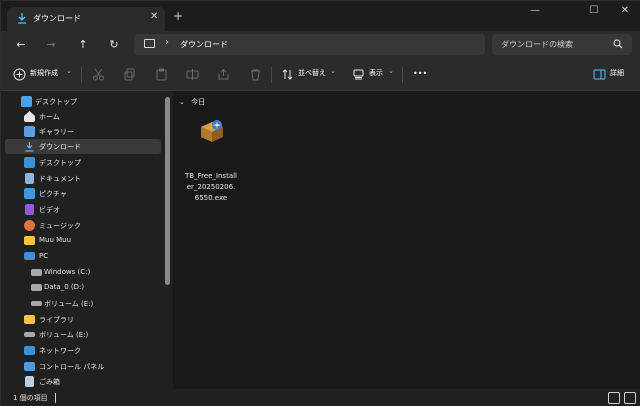 The width and height of the screenshot is (640, 406). Describe the element at coordinates (594, 12) in the screenshot. I see `maximize-button: ☐` at that location.